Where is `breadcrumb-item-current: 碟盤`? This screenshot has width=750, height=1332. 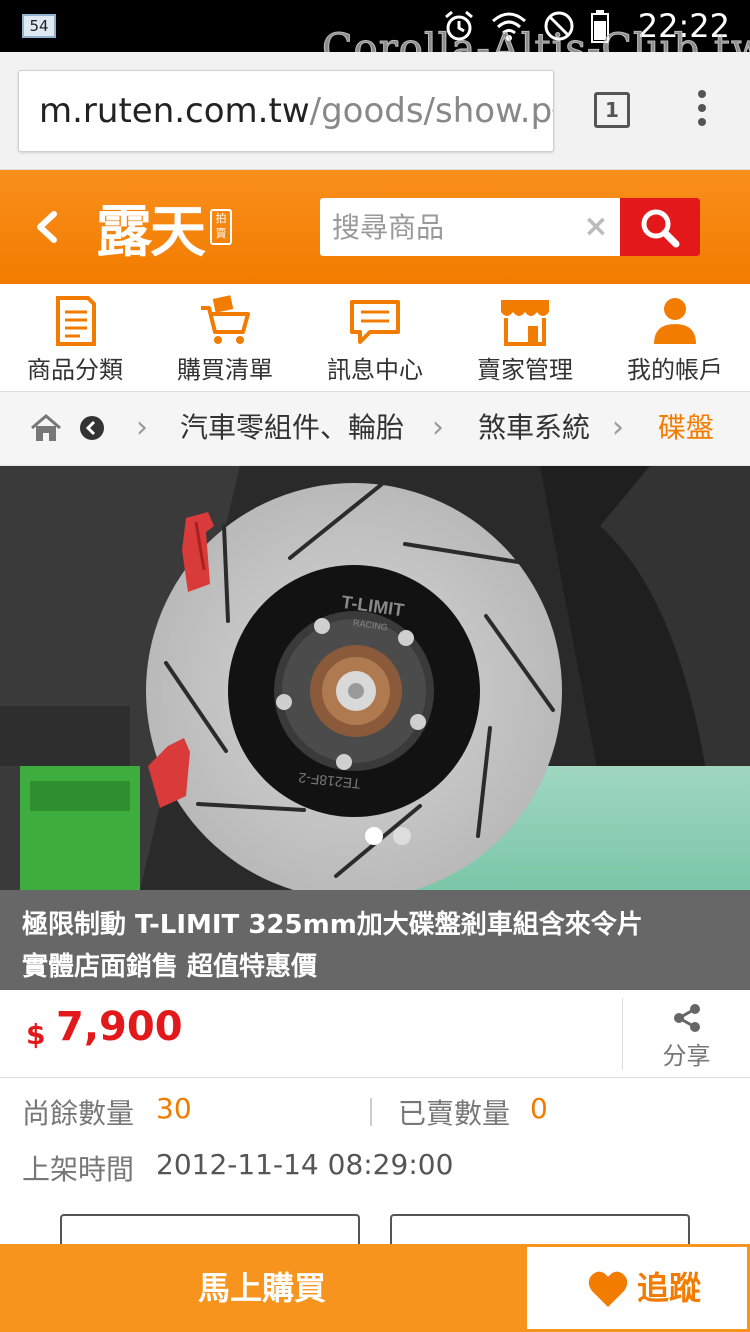
breadcrumb-item-current: 碟盤 is located at coordinates (686, 427).